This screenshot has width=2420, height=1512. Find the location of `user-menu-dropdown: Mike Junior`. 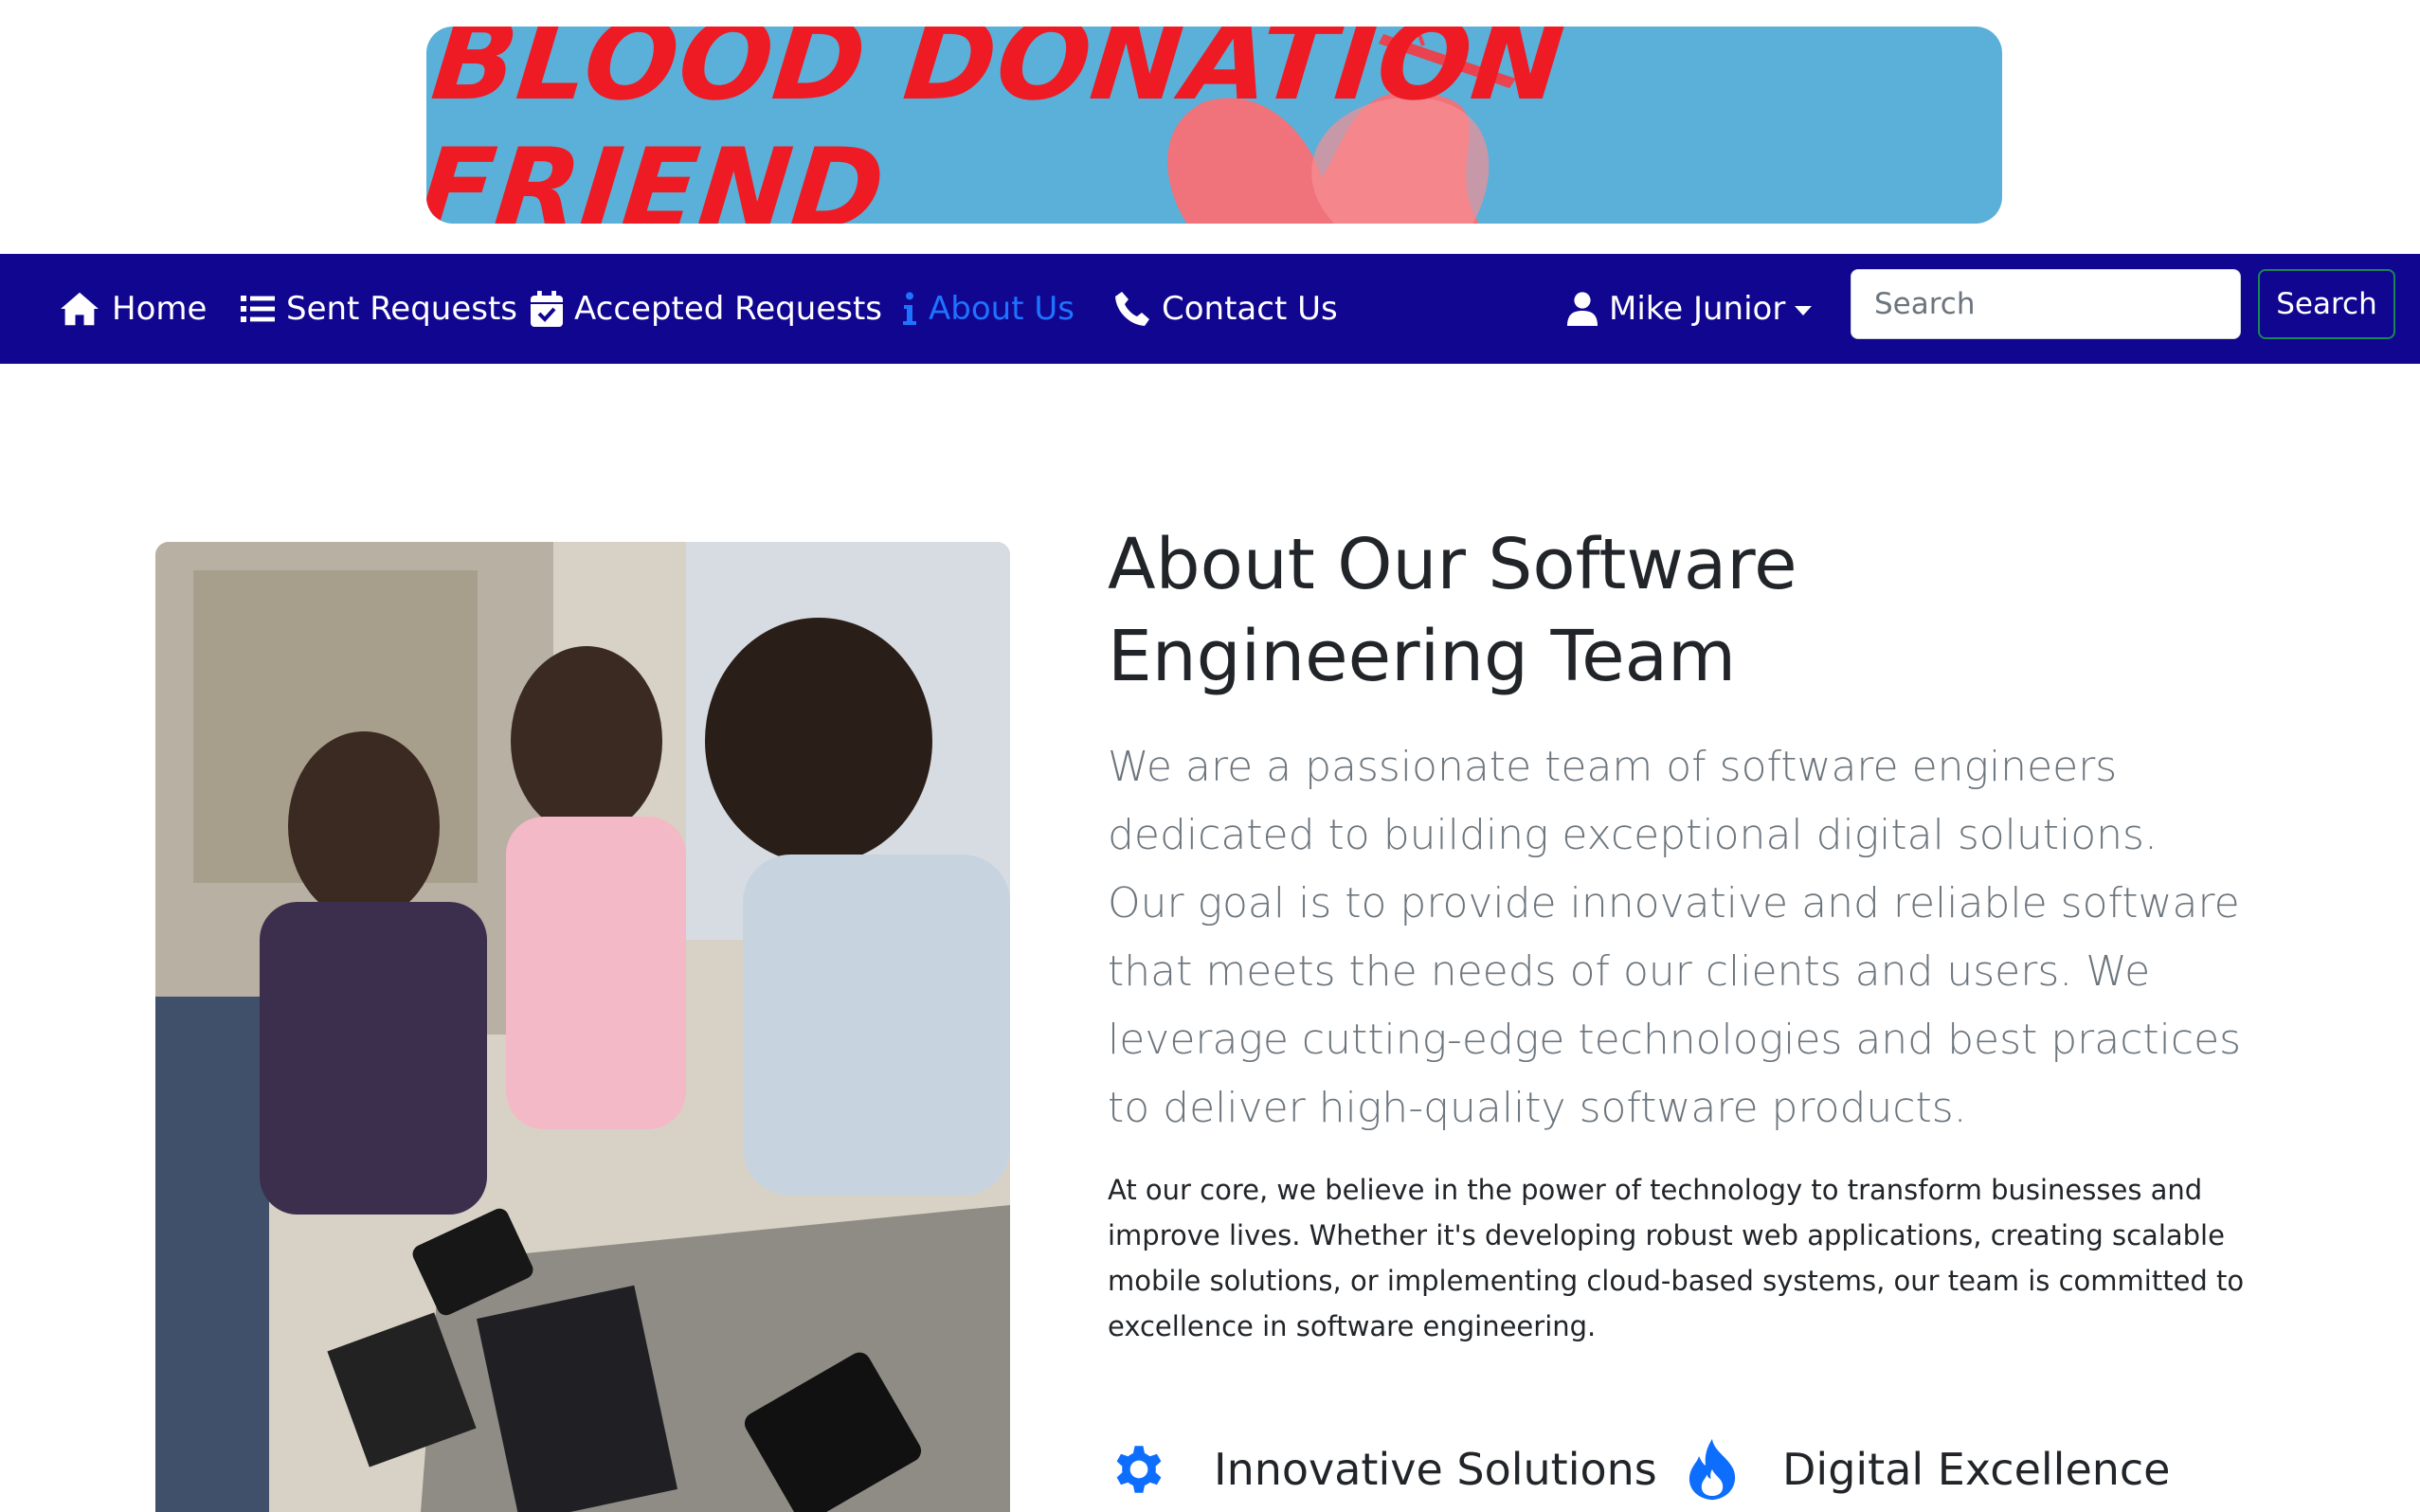

user-menu-dropdown: Mike Junior is located at coordinates (1690, 309).